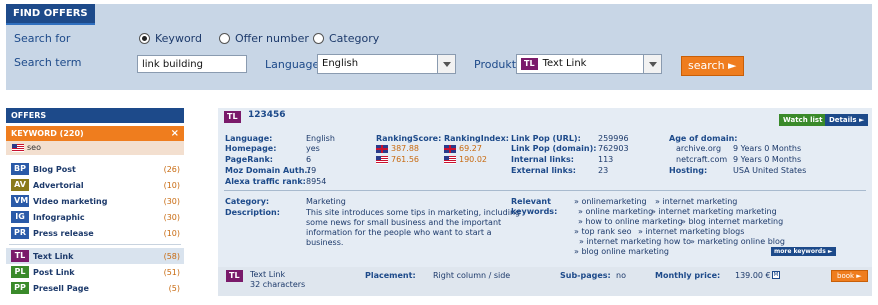  Describe the element at coordinates (95, 115) in the screenshot. I see `offers-header: OFFERS` at that location.